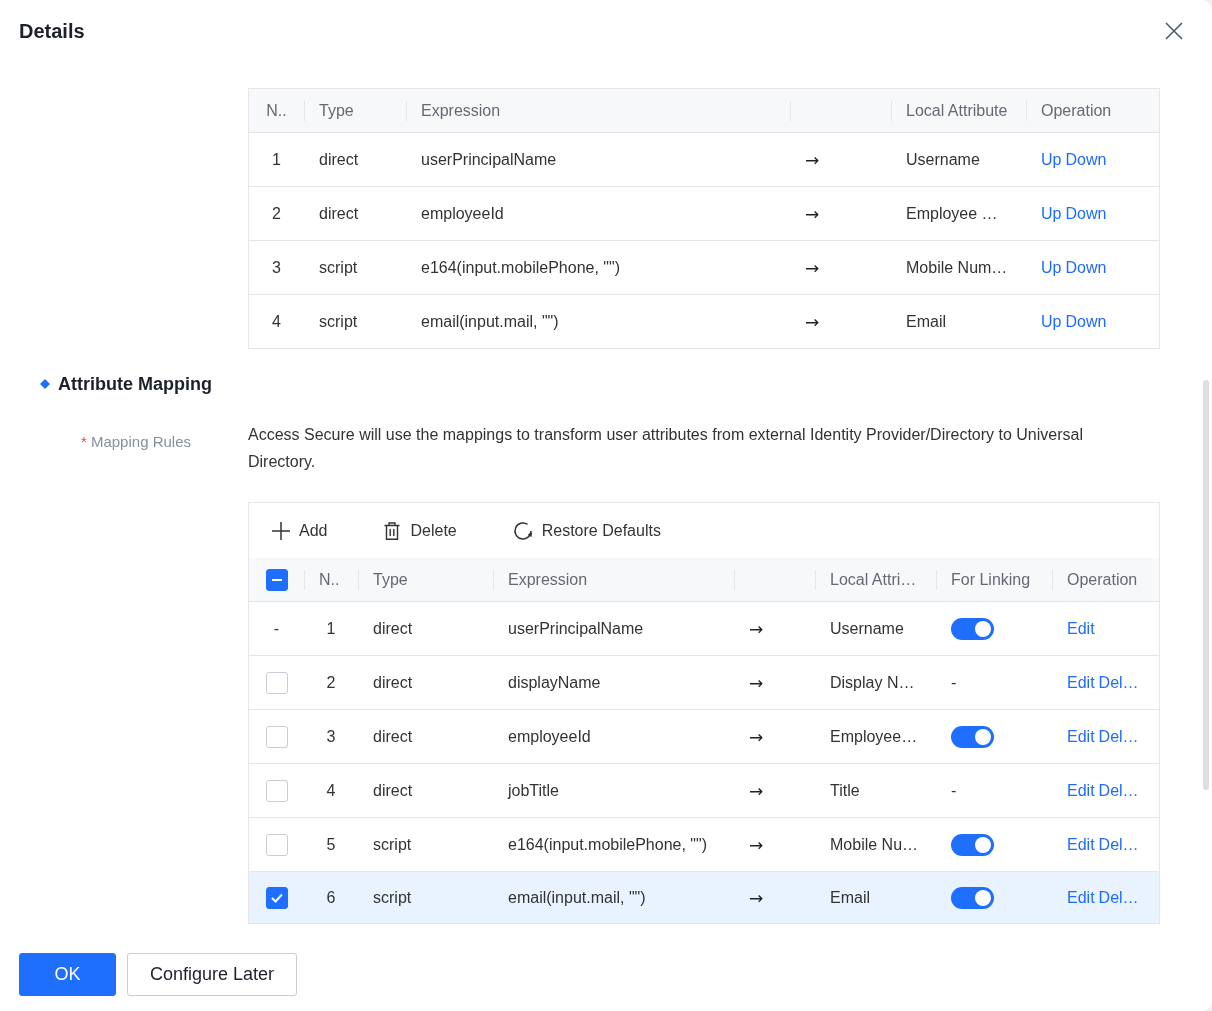 The height and width of the screenshot is (1011, 1212). I want to click on description-text: Access Secure will use the mappings to transform user attributes from external Identity Provider/Directory to Universal Directory., so click(666, 448).